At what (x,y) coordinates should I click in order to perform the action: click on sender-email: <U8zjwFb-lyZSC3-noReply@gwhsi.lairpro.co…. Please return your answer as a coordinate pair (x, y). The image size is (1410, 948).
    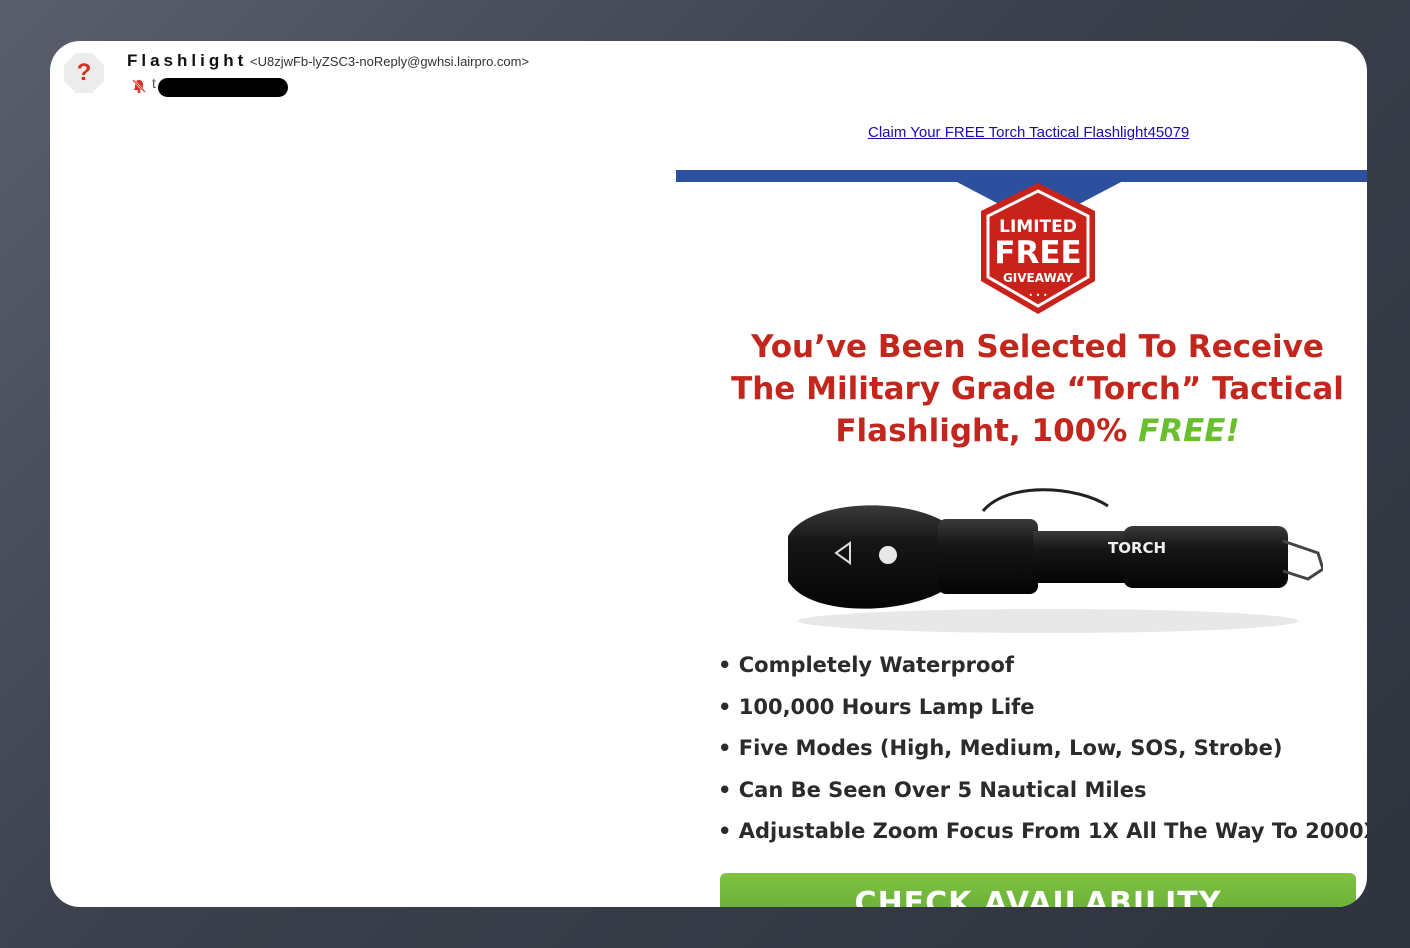
    Looking at the image, I should click on (389, 61).